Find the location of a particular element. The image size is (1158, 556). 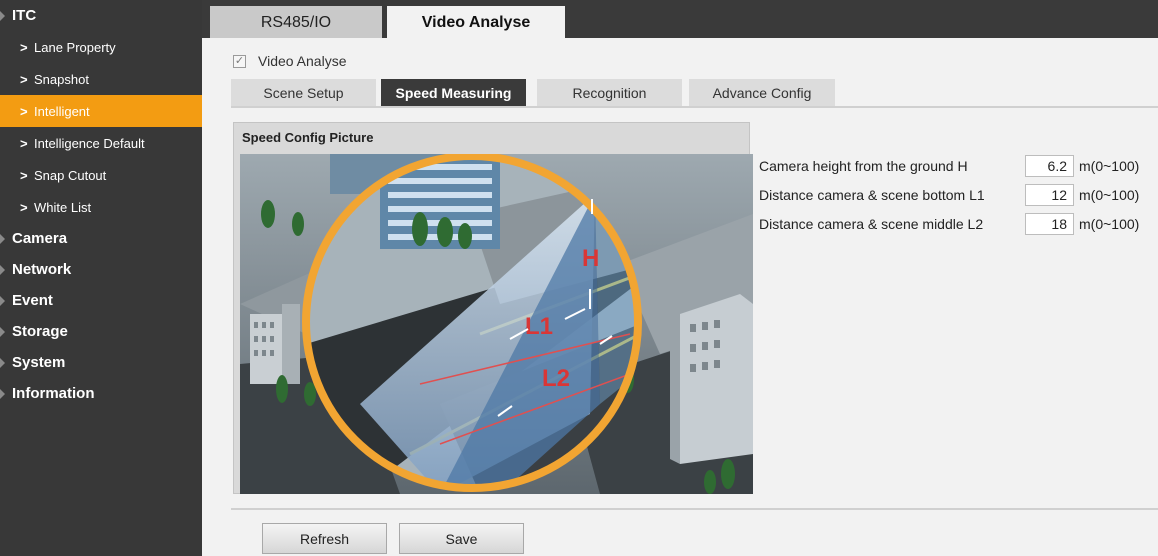

video-analyse-checkbox: ✓ is located at coordinates (239, 61).